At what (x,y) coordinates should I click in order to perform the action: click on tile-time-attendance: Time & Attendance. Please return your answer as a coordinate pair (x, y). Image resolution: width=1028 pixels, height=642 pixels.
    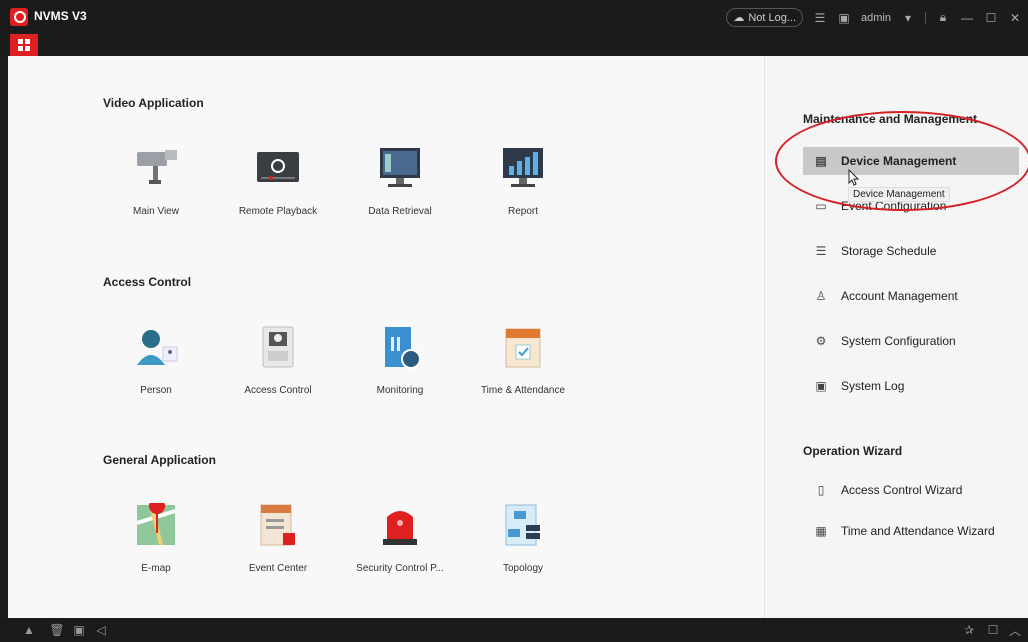
    Looking at the image, I should click on (523, 370).